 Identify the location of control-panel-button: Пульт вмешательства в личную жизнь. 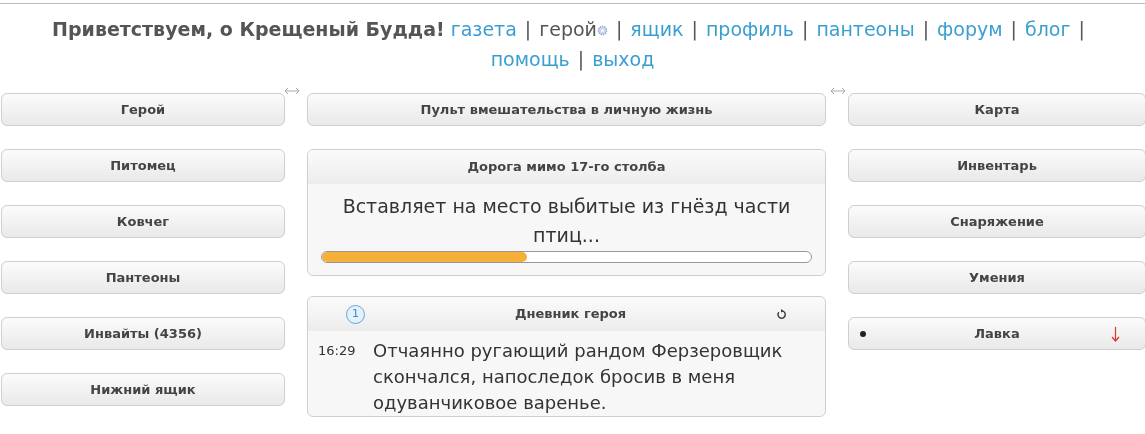
(566, 109).